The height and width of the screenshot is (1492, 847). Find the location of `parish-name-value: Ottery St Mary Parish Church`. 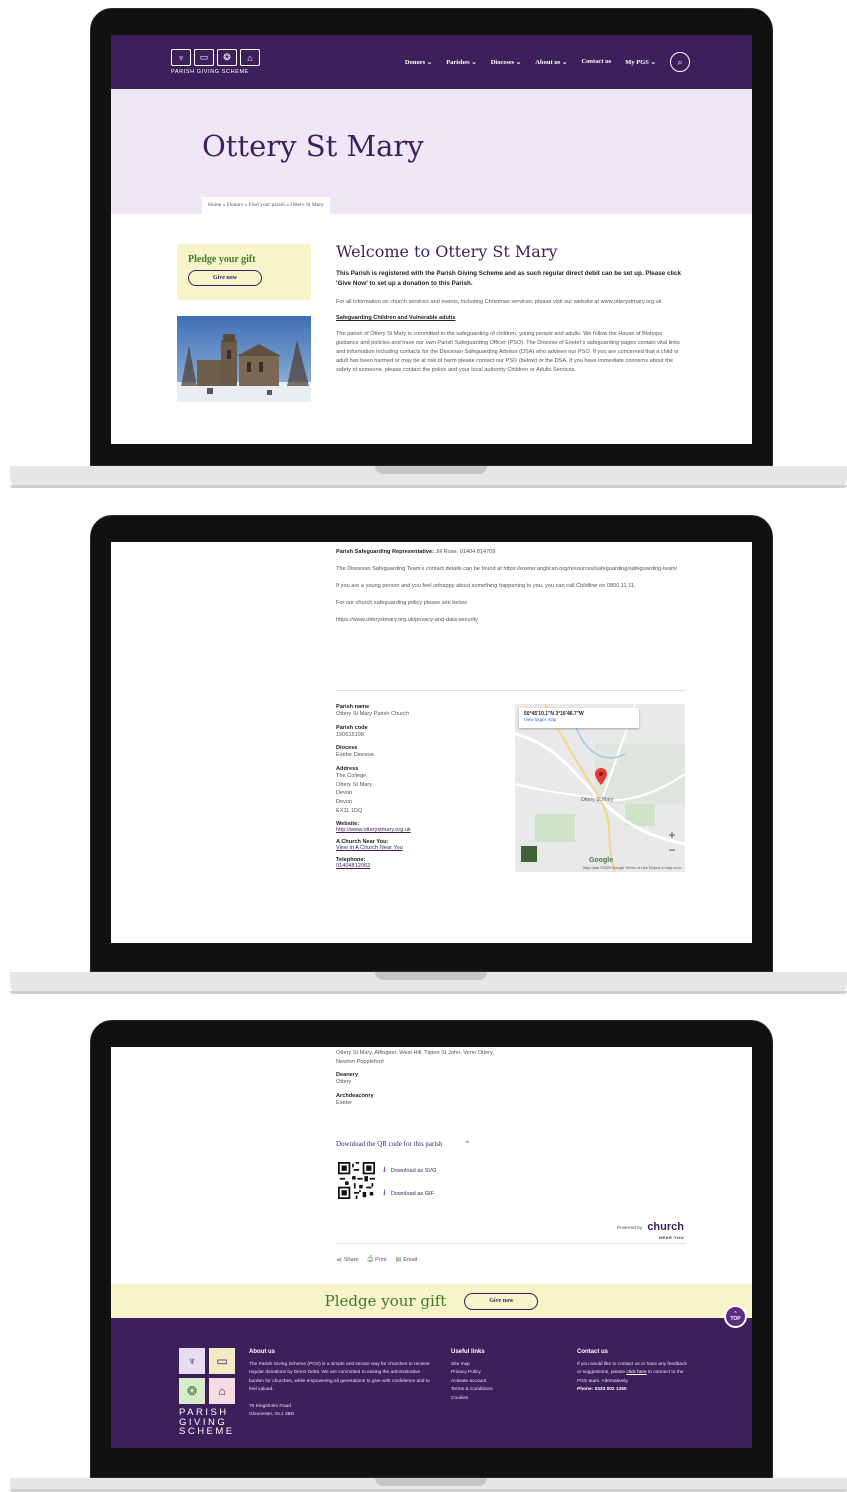

parish-name-value: Ottery St Mary Parish Church is located at coordinates (373, 714).